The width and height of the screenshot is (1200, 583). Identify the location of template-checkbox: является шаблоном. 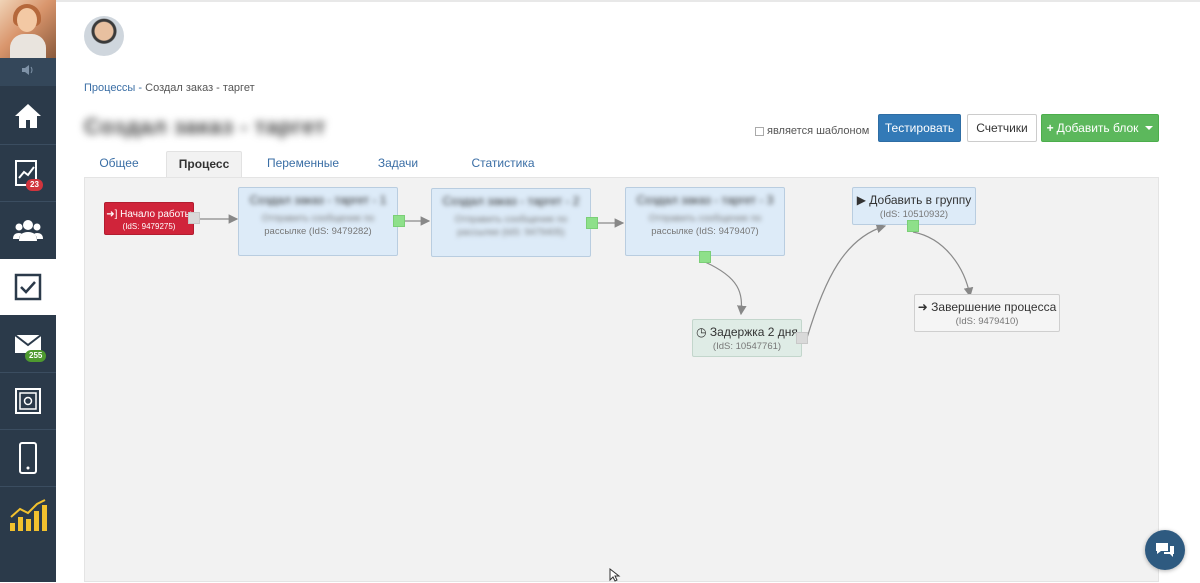
(812, 131).